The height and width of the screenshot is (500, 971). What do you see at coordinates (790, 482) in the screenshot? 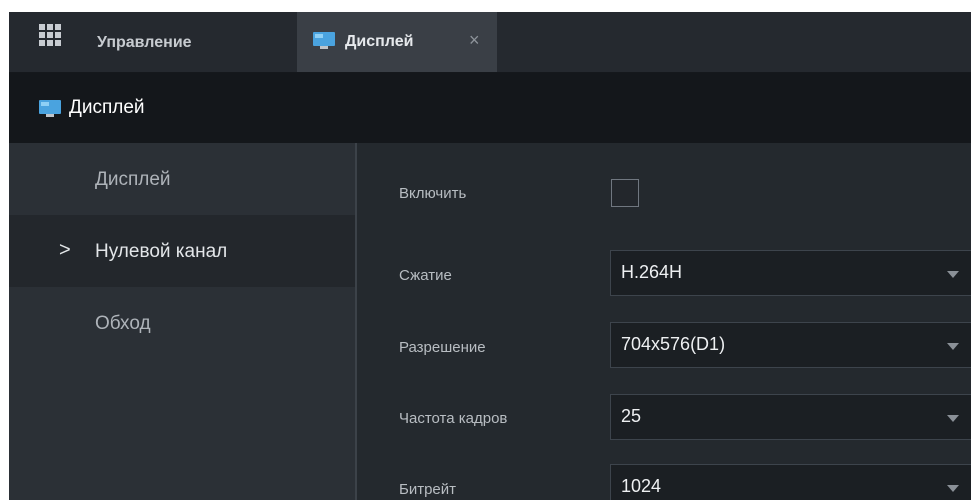
I see `bitrate-select: 1024` at bounding box center [790, 482].